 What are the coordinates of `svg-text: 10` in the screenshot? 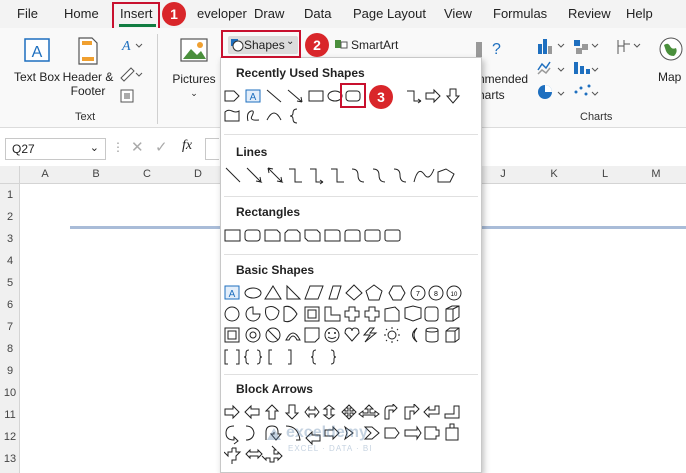 It's located at (454, 295).